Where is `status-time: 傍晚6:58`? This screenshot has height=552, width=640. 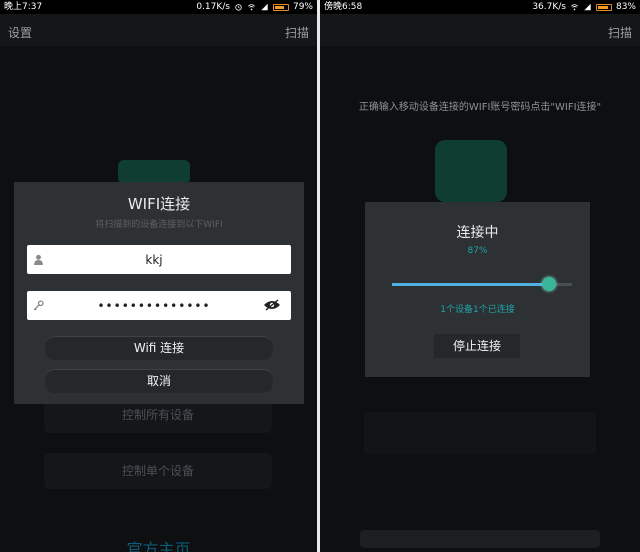 status-time: 傍晚6:58 is located at coordinates (343, 7).